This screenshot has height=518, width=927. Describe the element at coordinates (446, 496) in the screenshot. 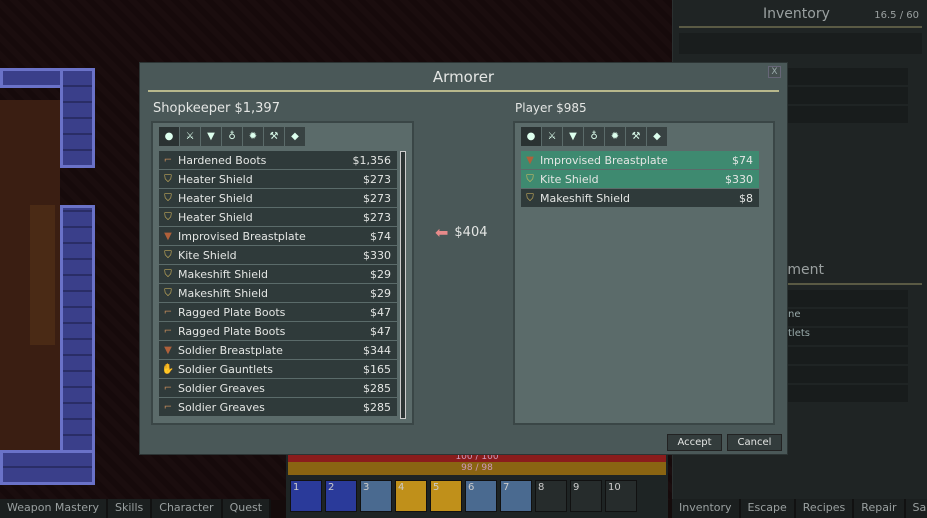

I see `hotbar-slot: 5` at that location.